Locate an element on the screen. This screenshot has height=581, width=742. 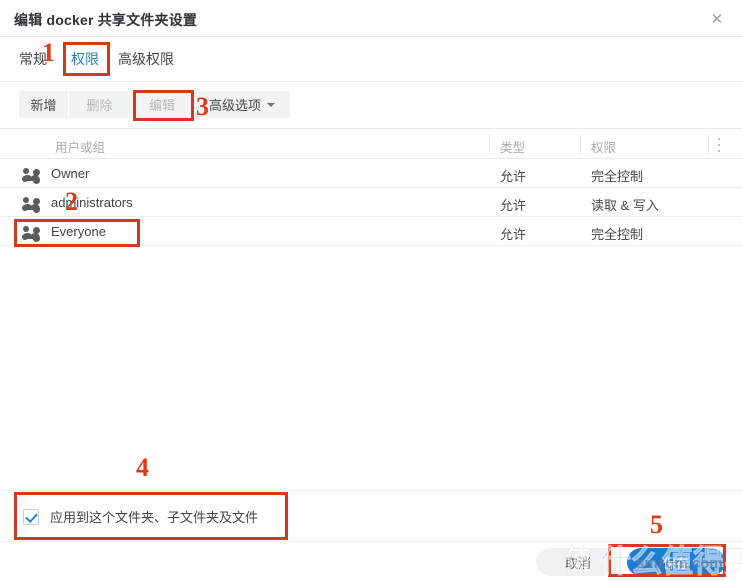
apply-scope-bar: 应用到这个文件夹、子文件夹及文件 is located at coordinates (371, 516).